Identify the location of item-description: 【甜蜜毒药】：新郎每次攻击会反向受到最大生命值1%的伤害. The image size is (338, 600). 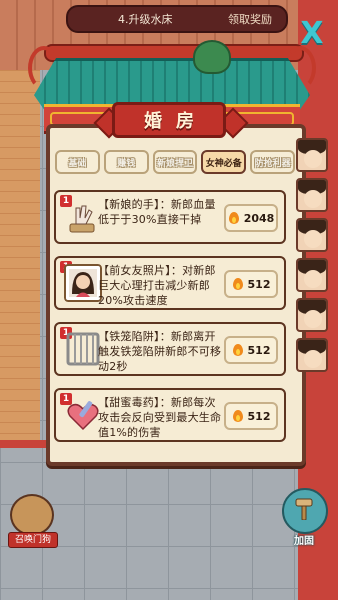
(160, 417).